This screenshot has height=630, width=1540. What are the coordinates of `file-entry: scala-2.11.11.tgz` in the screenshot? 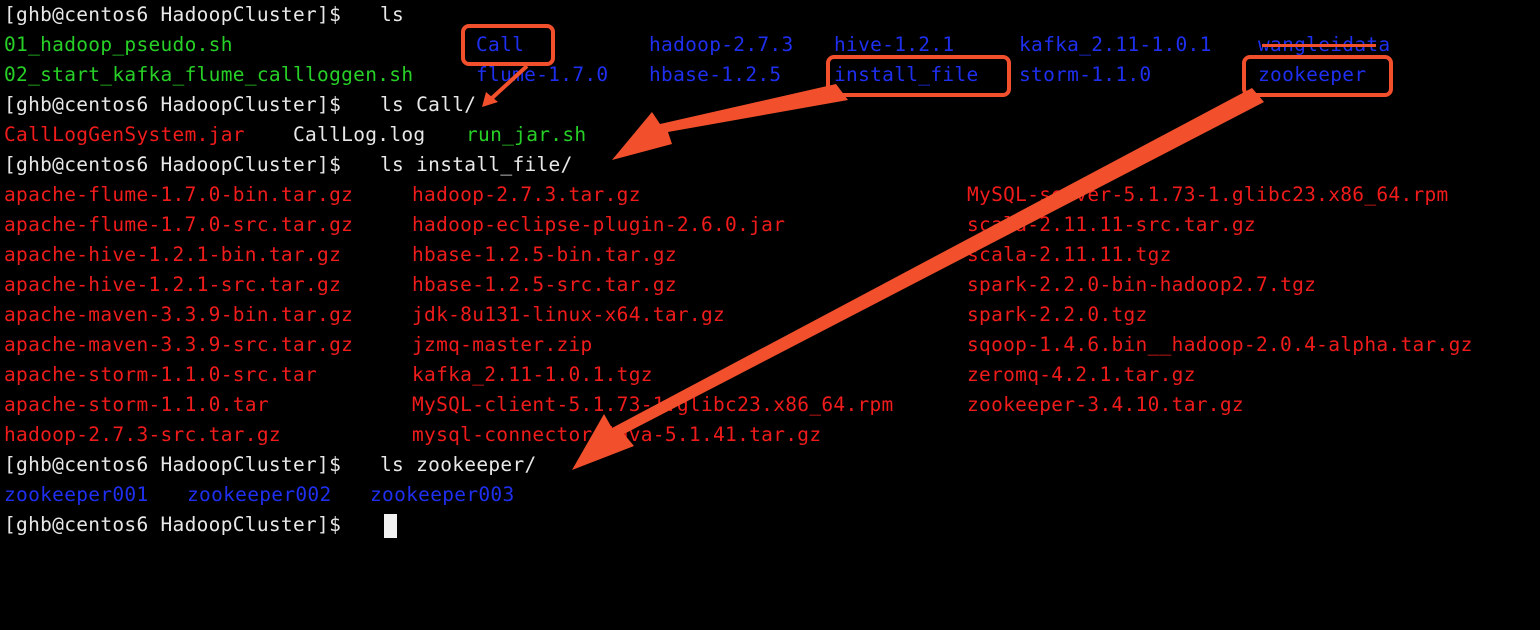 It's located at (1069, 254).